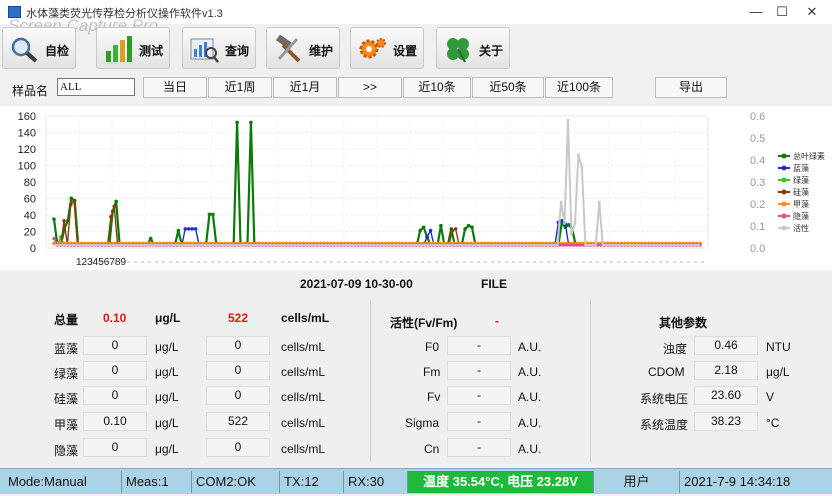  What do you see at coordinates (434, 397) in the screenshot?
I see `activity-param-name: Fv` at bounding box center [434, 397].